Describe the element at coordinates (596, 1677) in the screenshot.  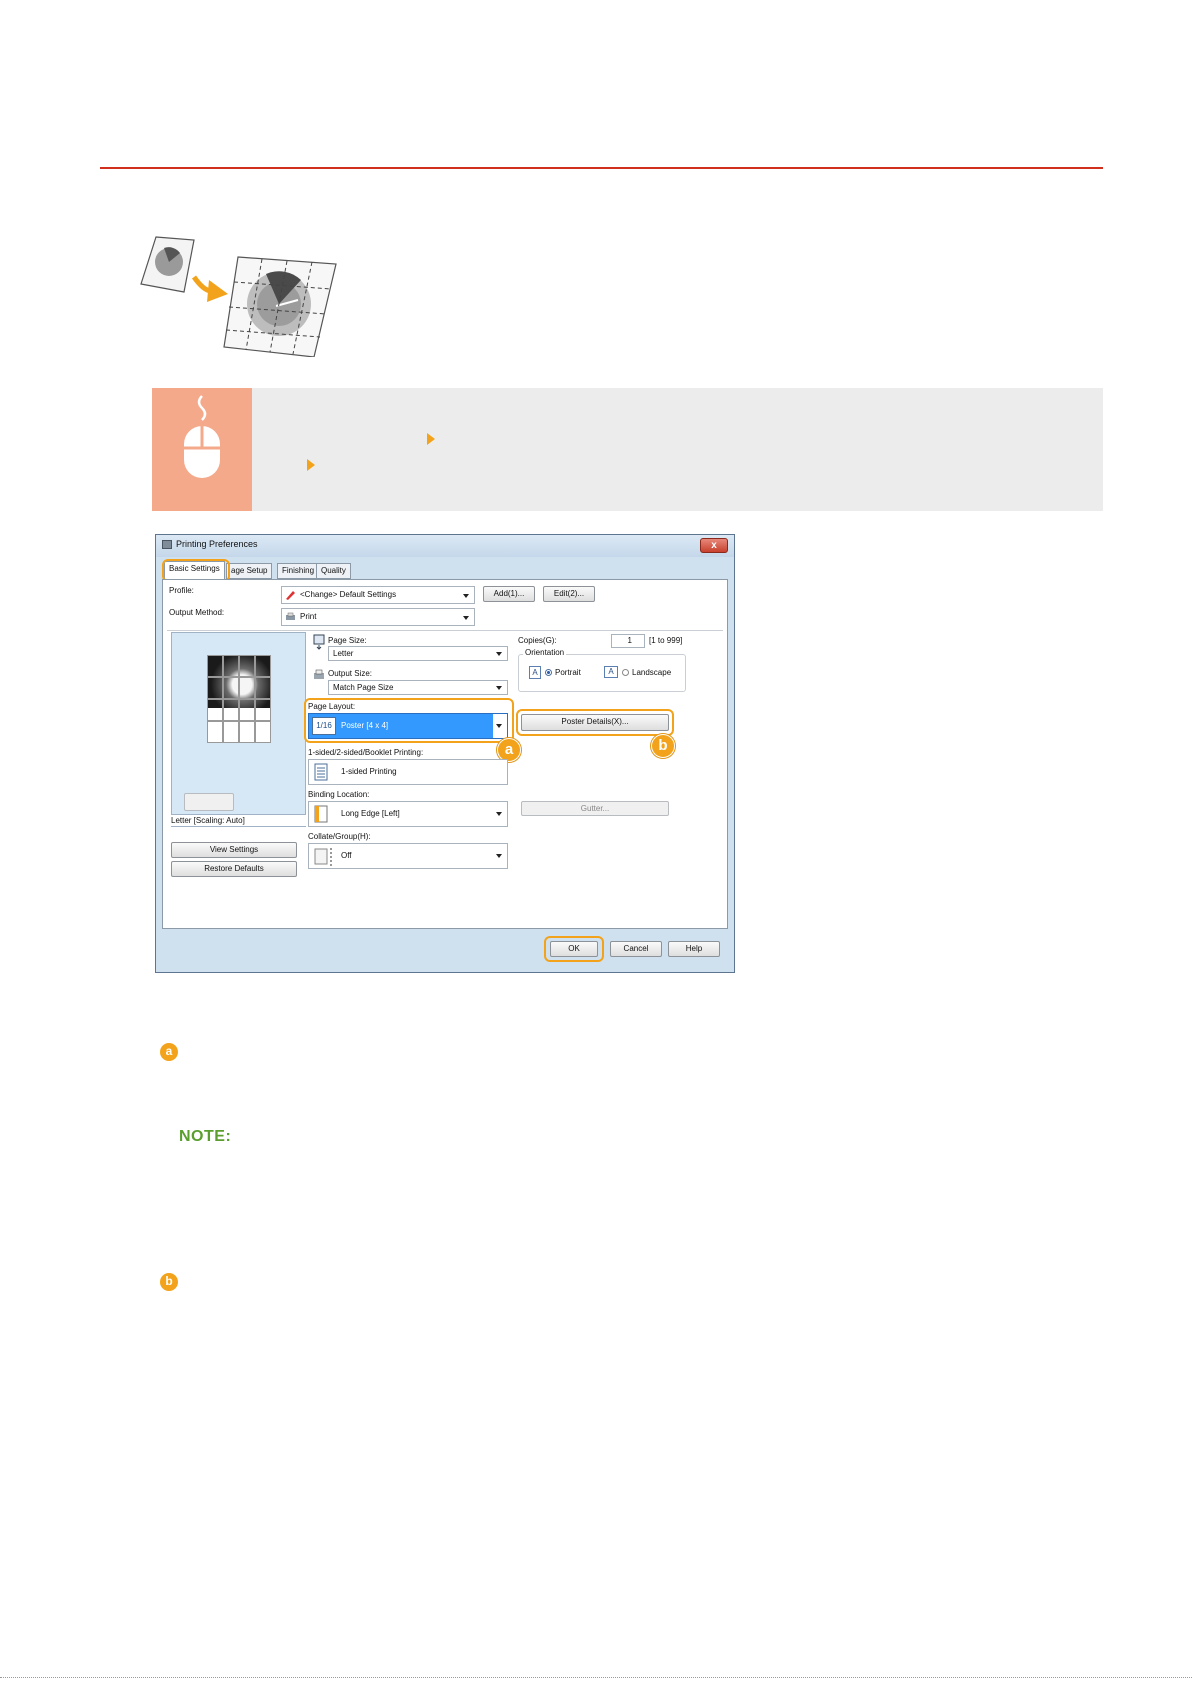
I see `page-footer-line` at that location.